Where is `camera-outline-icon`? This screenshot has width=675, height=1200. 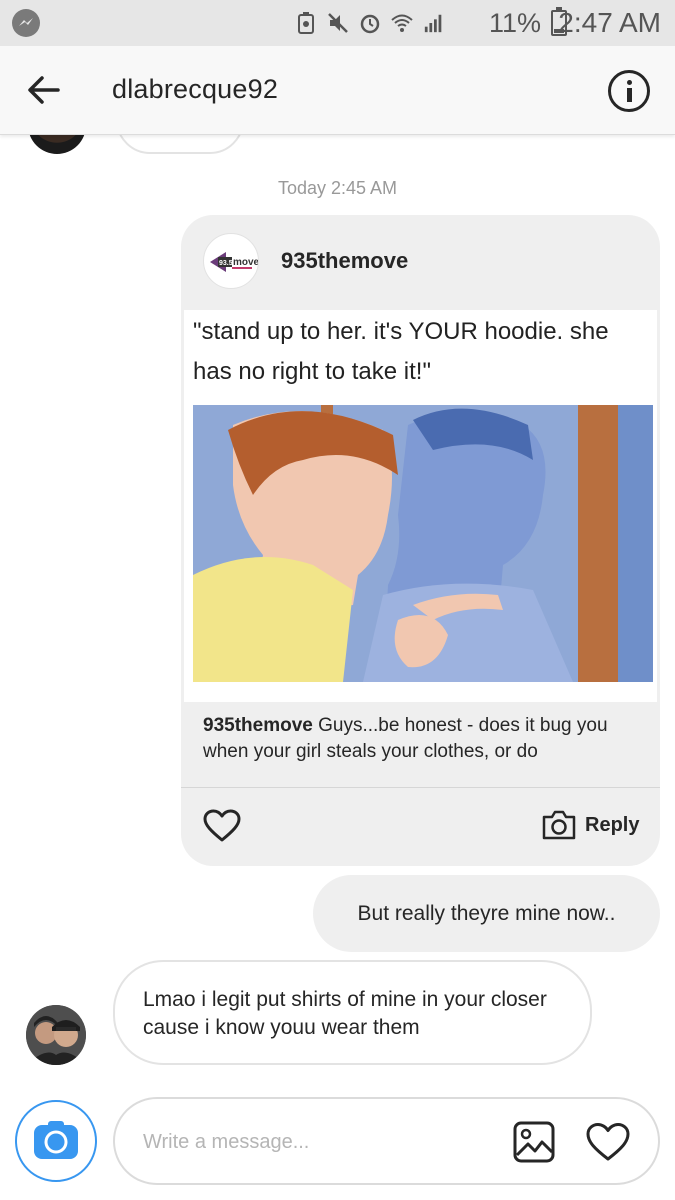 camera-outline-icon is located at coordinates (559, 825).